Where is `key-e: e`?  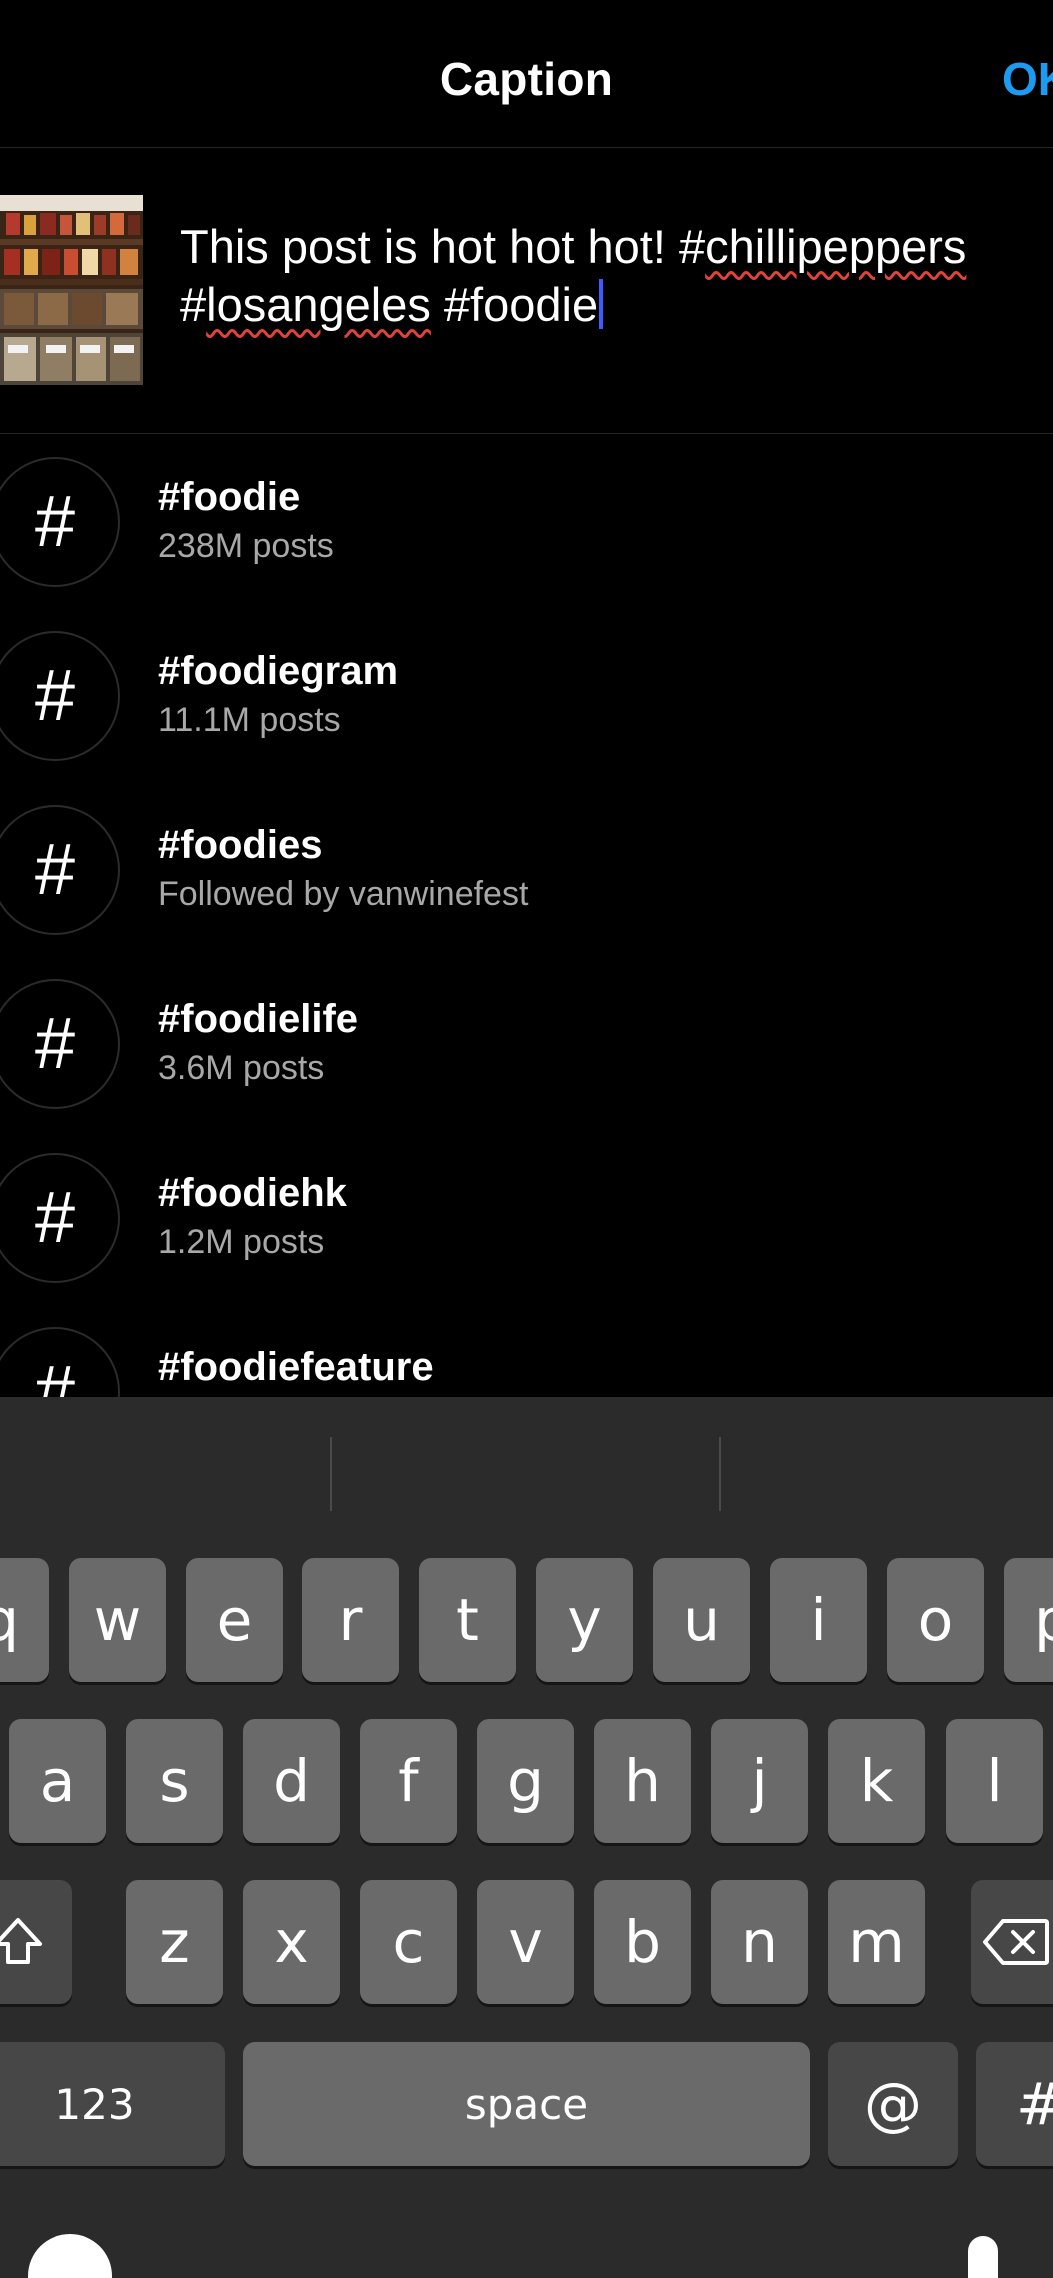 key-e: e is located at coordinates (234, 1620).